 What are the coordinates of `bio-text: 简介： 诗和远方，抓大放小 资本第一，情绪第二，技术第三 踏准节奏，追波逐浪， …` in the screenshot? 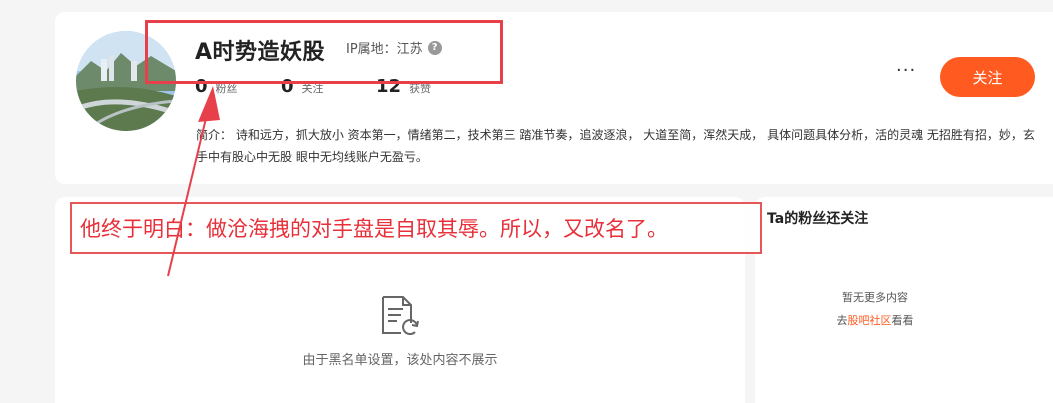 It's located at (615, 146).